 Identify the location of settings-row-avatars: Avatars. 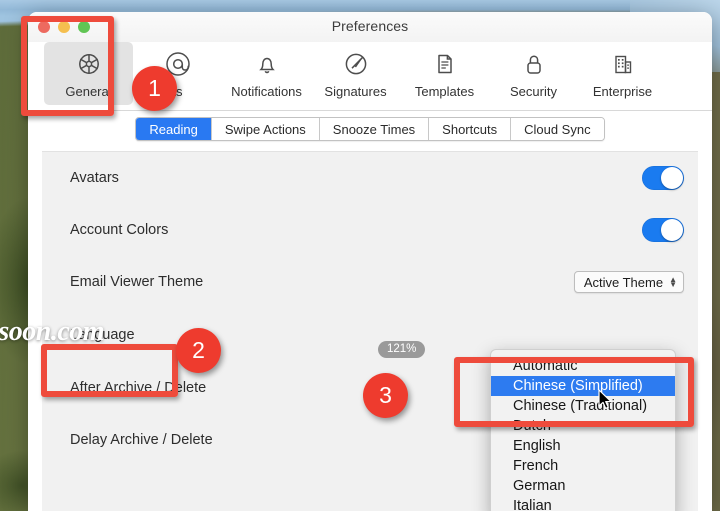
(370, 178).